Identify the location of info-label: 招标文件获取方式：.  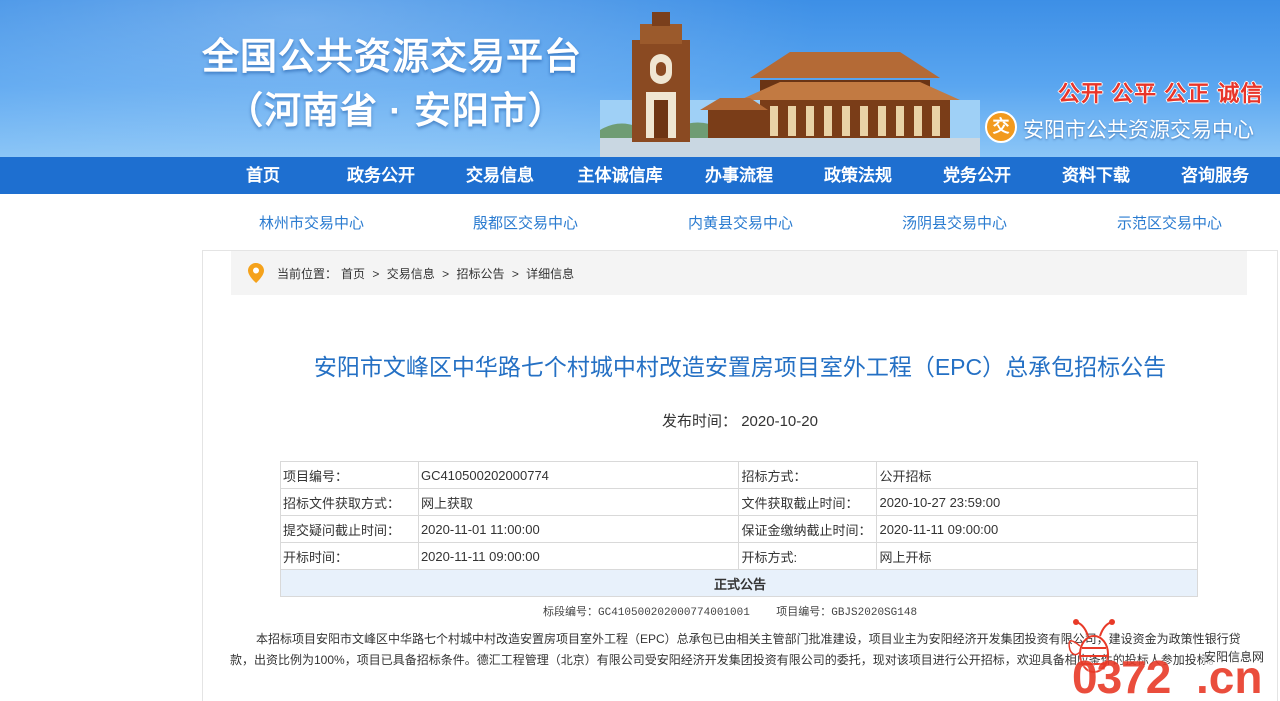
(349, 502).